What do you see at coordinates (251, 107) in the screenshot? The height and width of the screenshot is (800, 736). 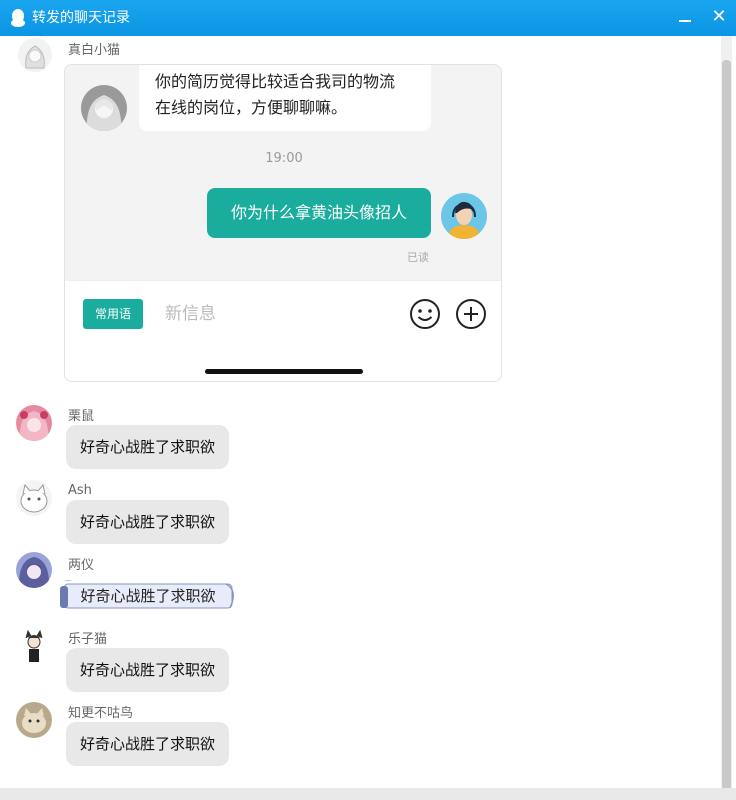 I see `message-line: 在线的岗位，方便聊聊嘛。` at bounding box center [251, 107].